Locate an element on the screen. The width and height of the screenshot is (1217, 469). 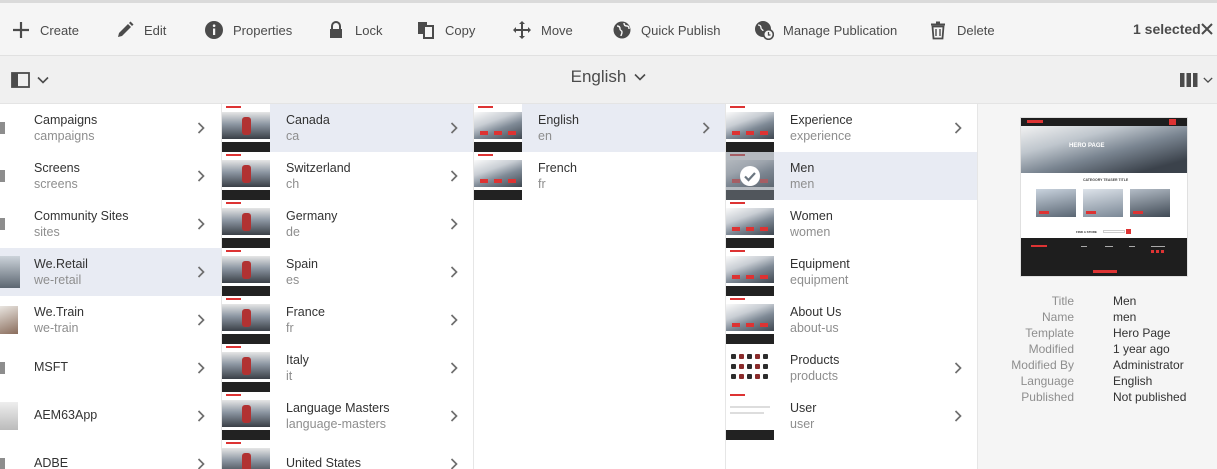
item-title: We.Retail is located at coordinates (61, 264).